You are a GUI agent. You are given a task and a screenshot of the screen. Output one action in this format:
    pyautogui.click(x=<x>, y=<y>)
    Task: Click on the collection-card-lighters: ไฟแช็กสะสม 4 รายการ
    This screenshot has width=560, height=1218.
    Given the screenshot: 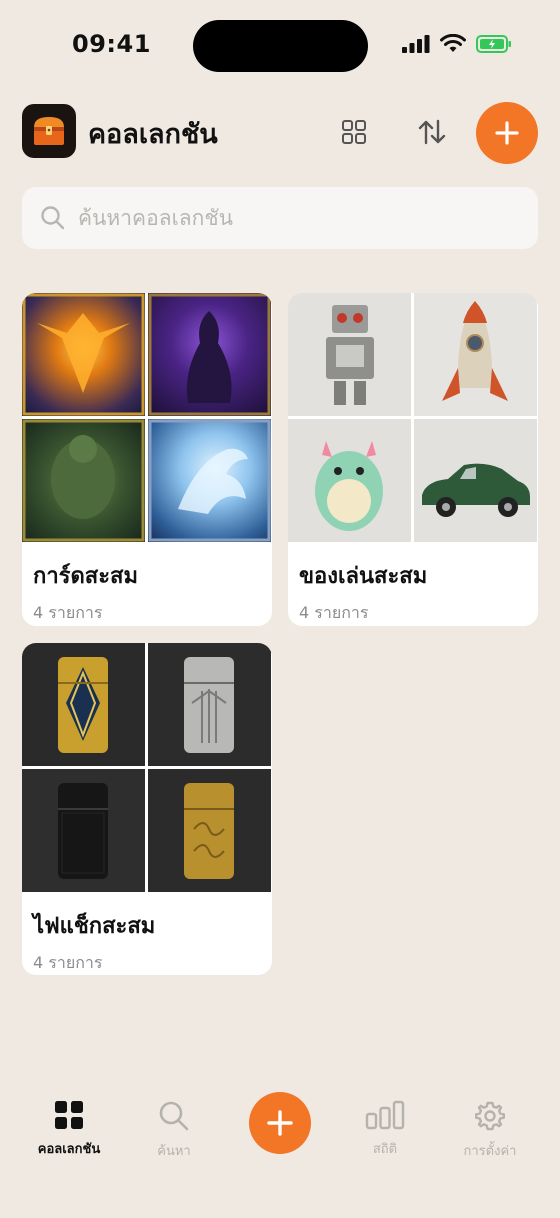 What is the action you would take?
    pyautogui.click(x=147, y=809)
    